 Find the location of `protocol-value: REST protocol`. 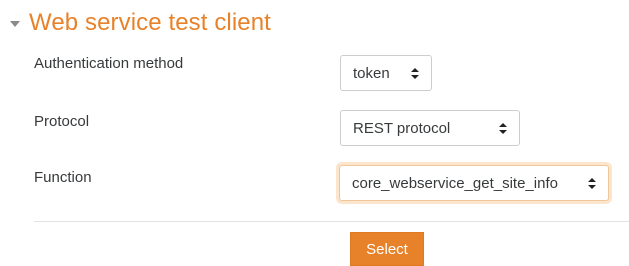

protocol-value: REST protocol is located at coordinates (402, 128).